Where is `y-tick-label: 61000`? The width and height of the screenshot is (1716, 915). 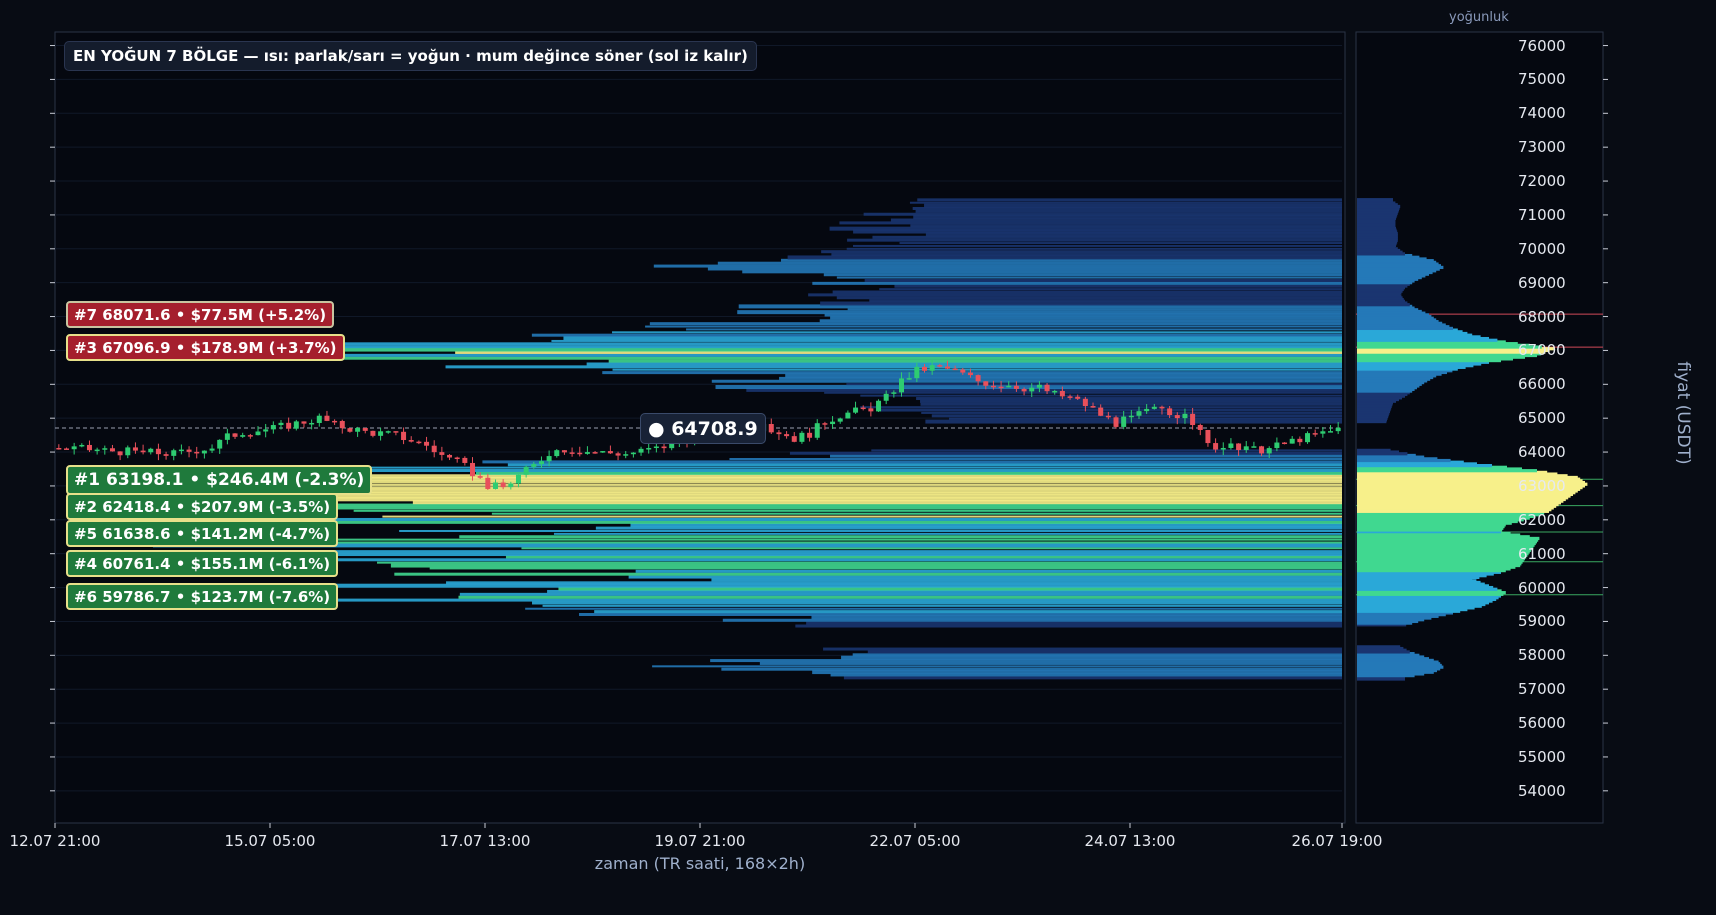 y-tick-label: 61000 is located at coordinates (1542, 553).